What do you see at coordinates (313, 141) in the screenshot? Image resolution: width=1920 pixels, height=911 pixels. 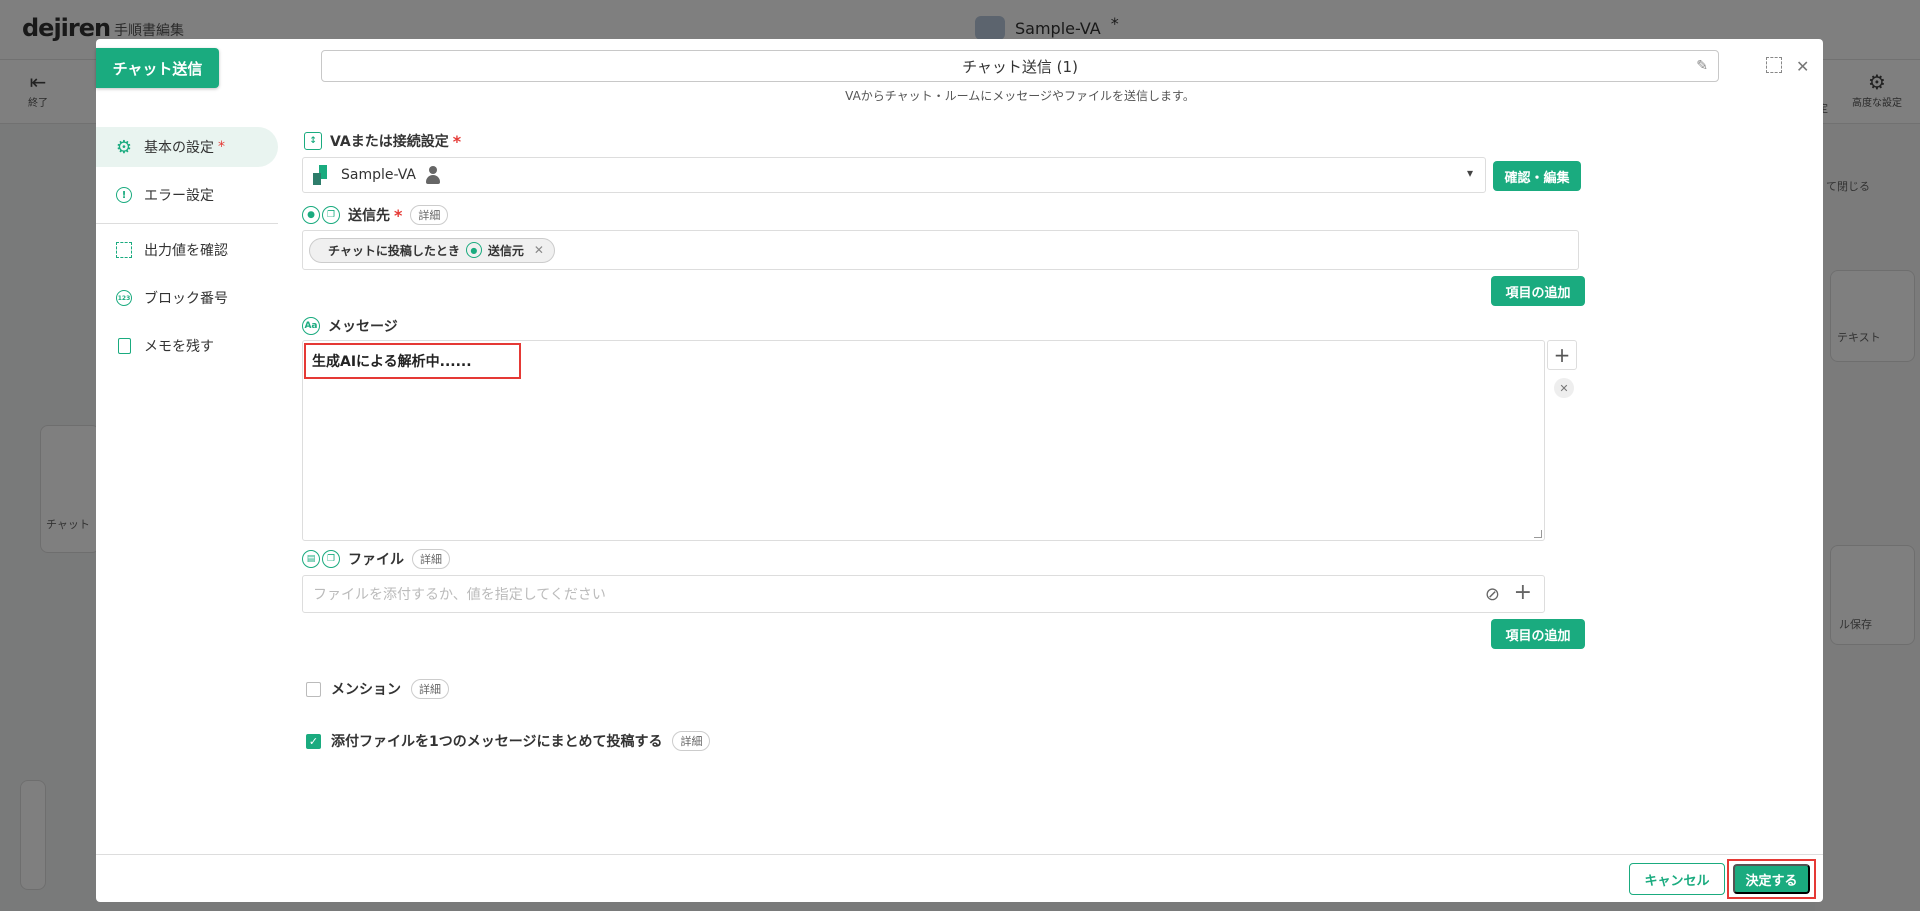 I see `connection-icon: ↕` at bounding box center [313, 141].